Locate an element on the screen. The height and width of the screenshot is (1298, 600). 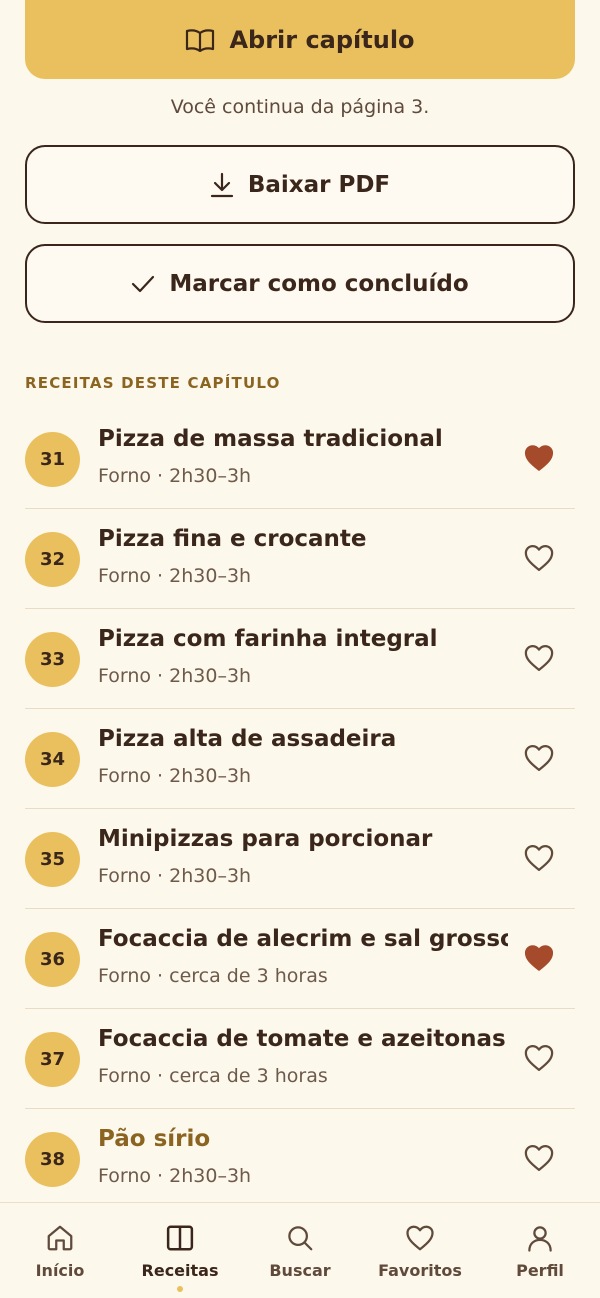
recipe-number-badge: 31 is located at coordinates (52, 459).